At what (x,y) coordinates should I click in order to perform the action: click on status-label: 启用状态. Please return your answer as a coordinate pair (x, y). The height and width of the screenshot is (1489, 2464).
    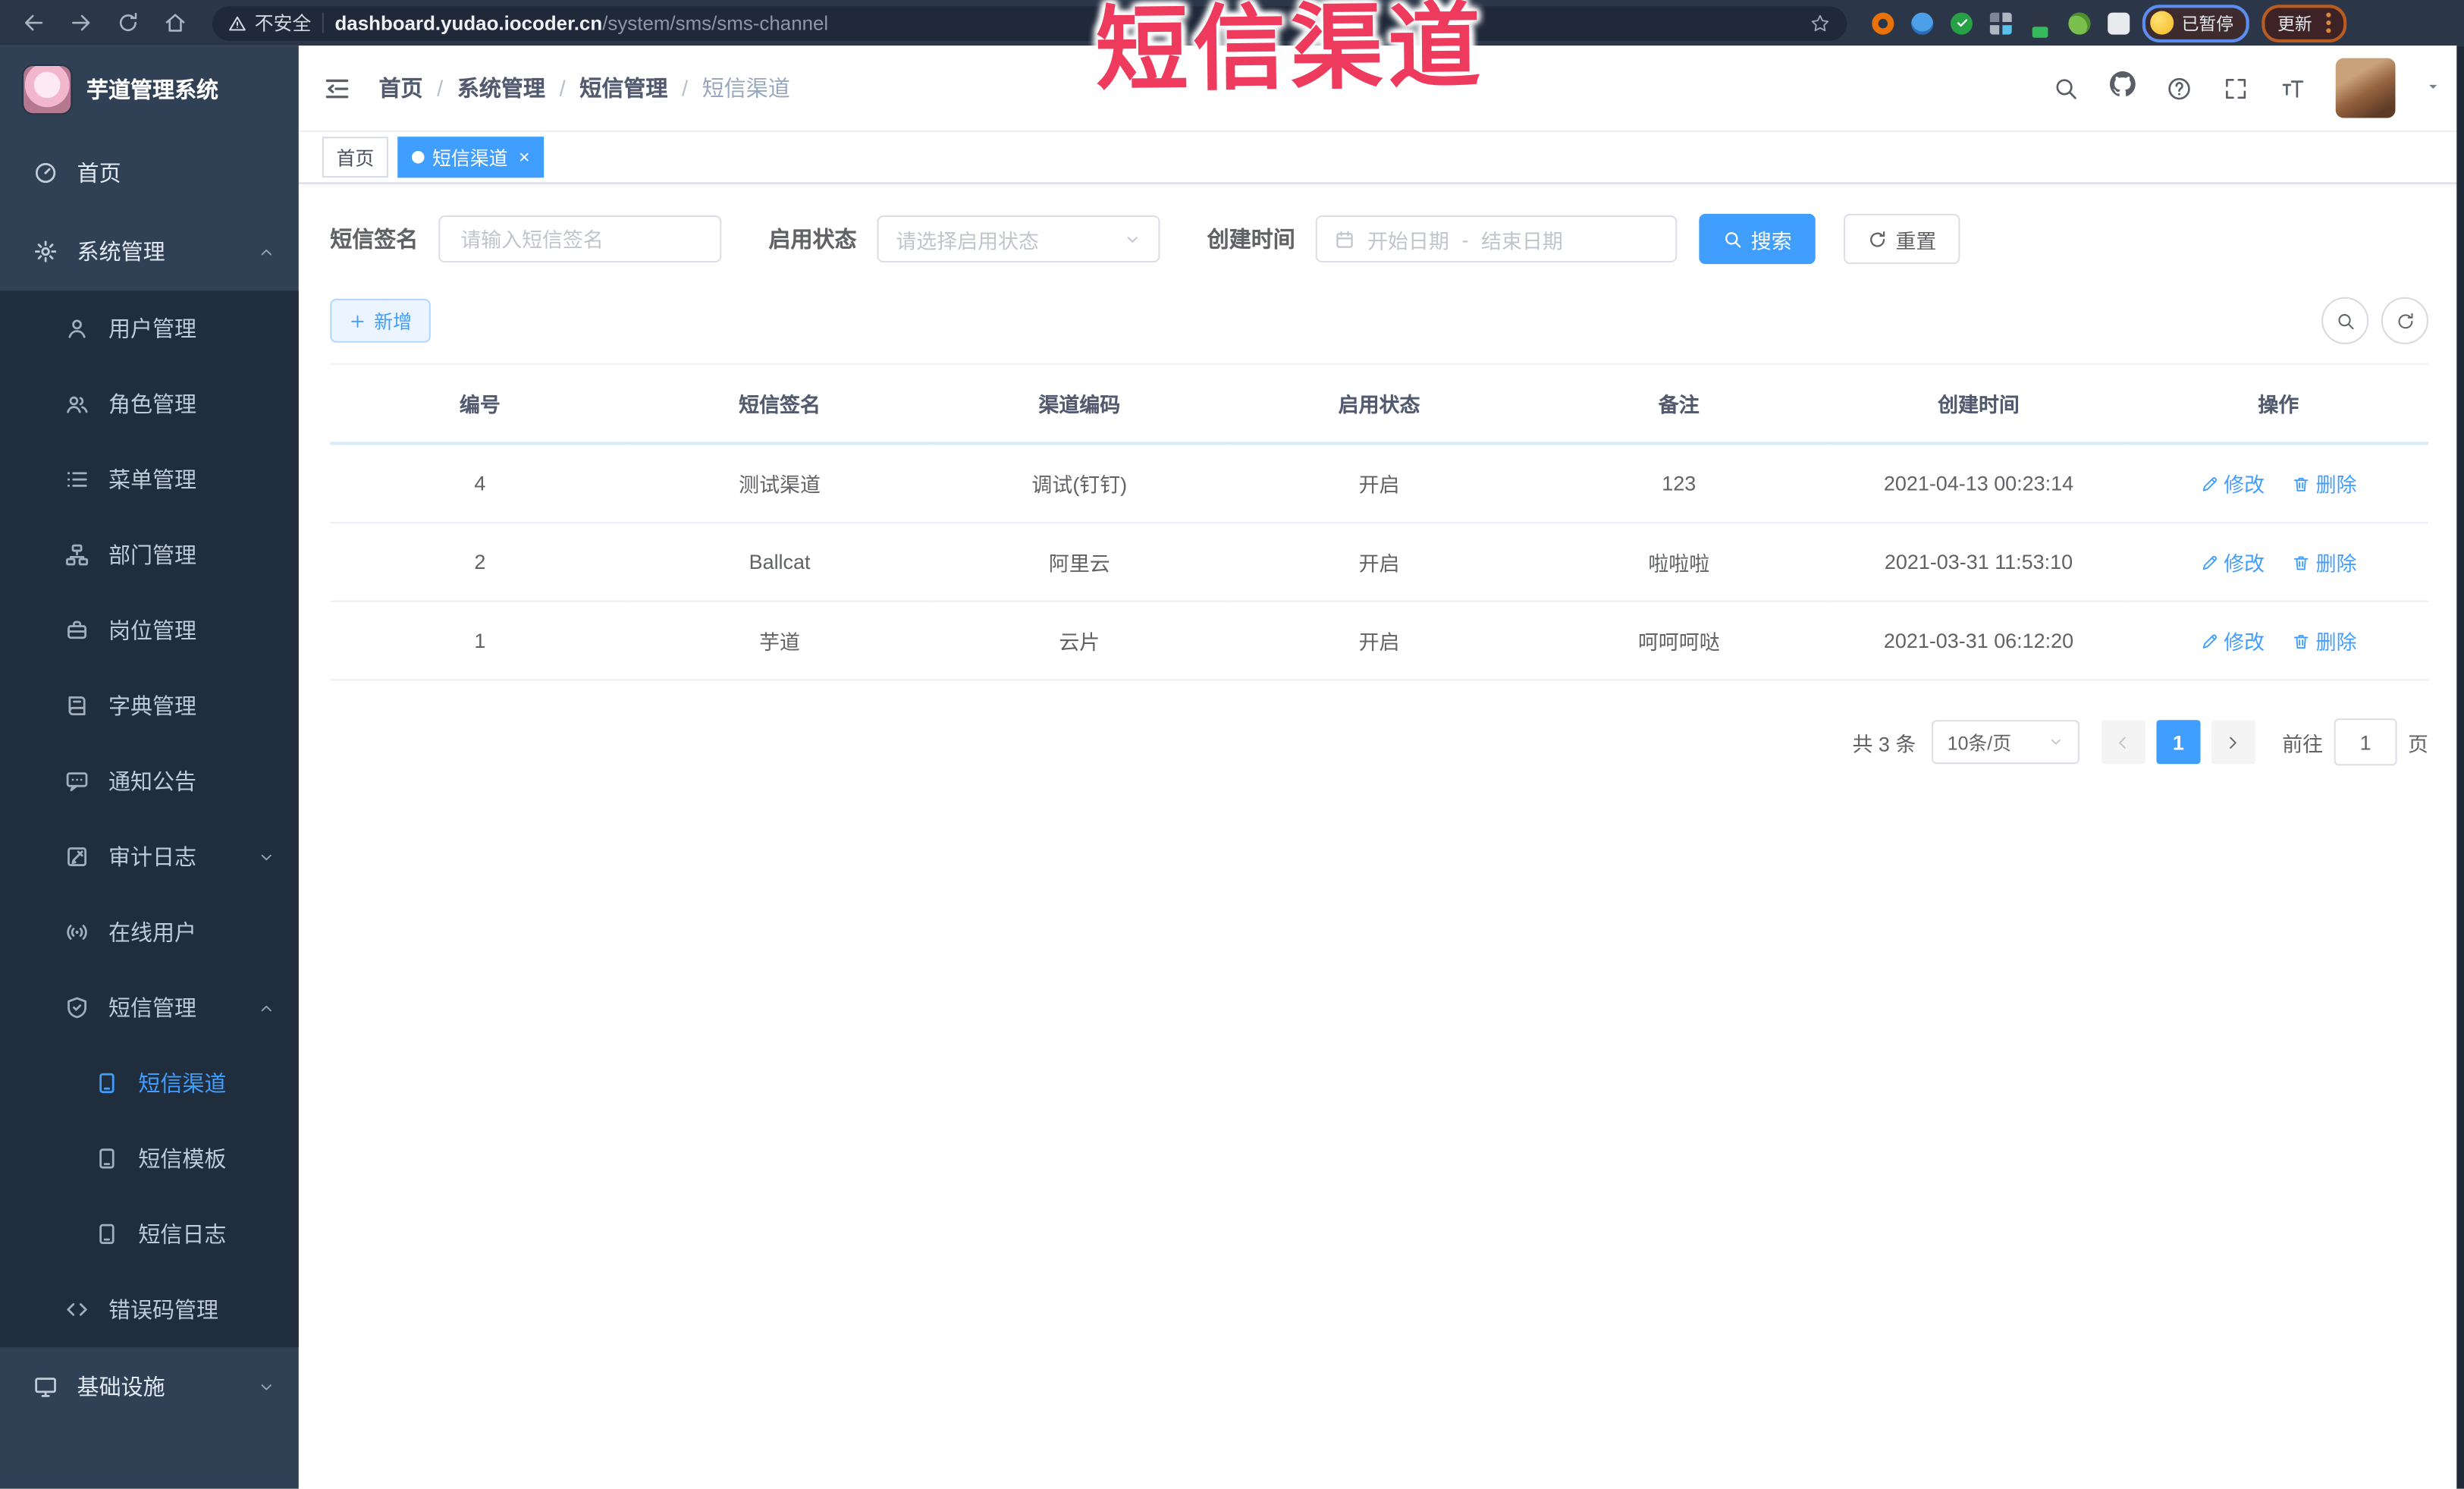
    Looking at the image, I should click on (812, 239).